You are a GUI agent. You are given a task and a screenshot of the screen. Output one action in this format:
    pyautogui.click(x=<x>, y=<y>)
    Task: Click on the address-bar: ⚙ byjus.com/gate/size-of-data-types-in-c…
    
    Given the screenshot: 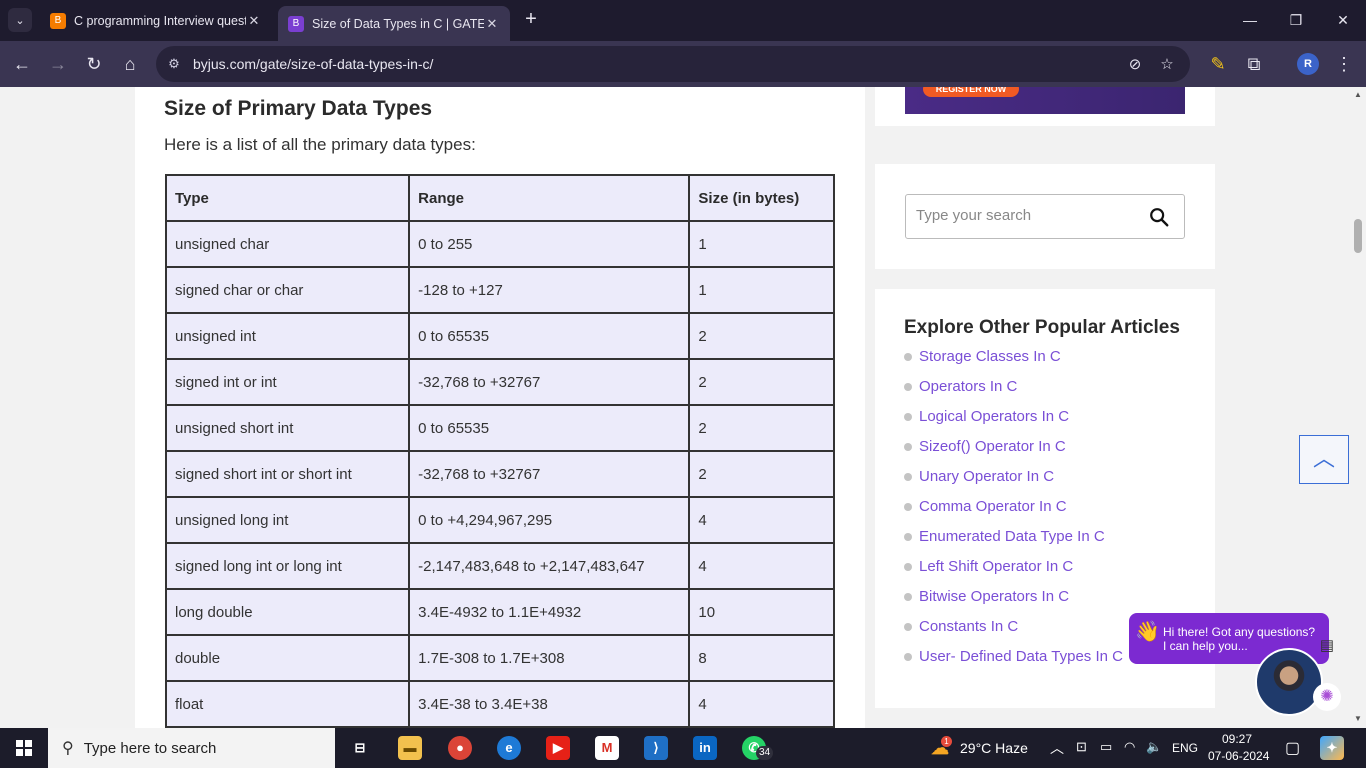 What is the action you would take?
    pyautogui.click(x=673, y=64)
    